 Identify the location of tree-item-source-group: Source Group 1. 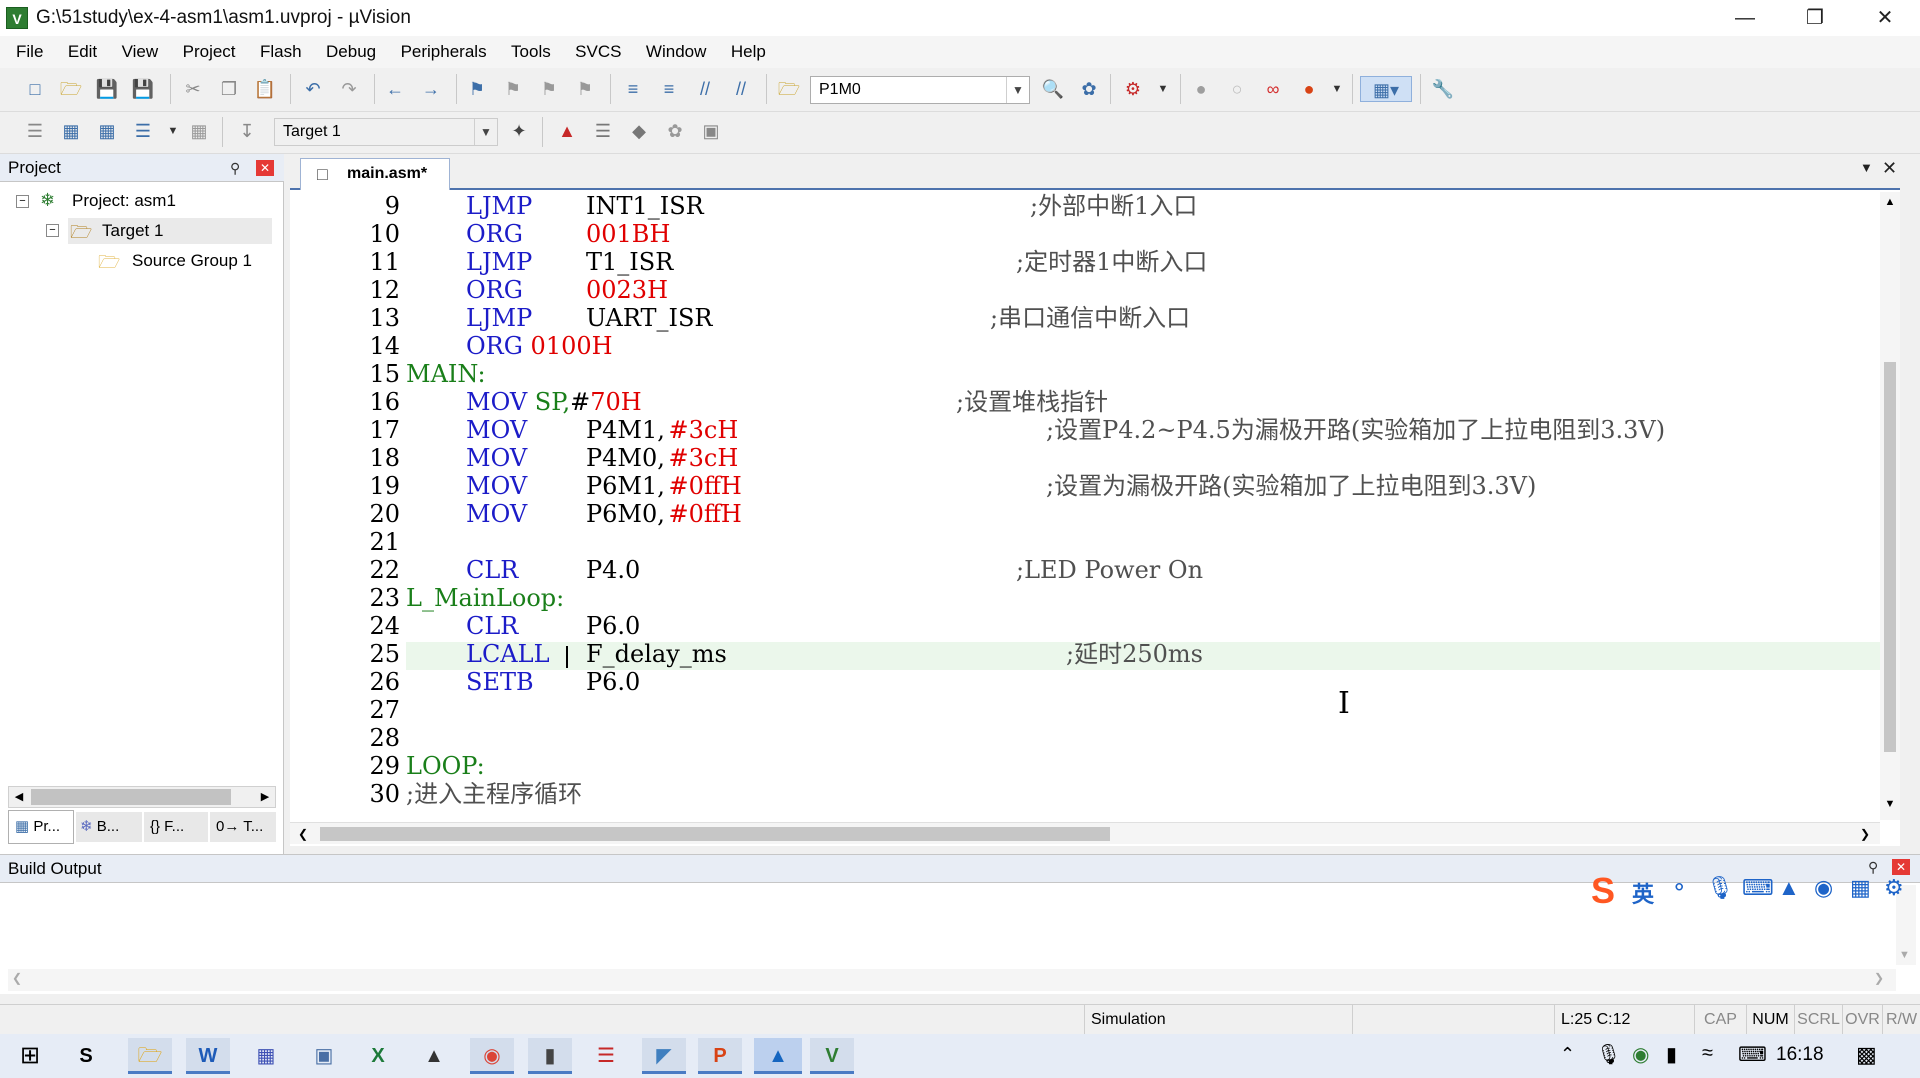
(192, 261).